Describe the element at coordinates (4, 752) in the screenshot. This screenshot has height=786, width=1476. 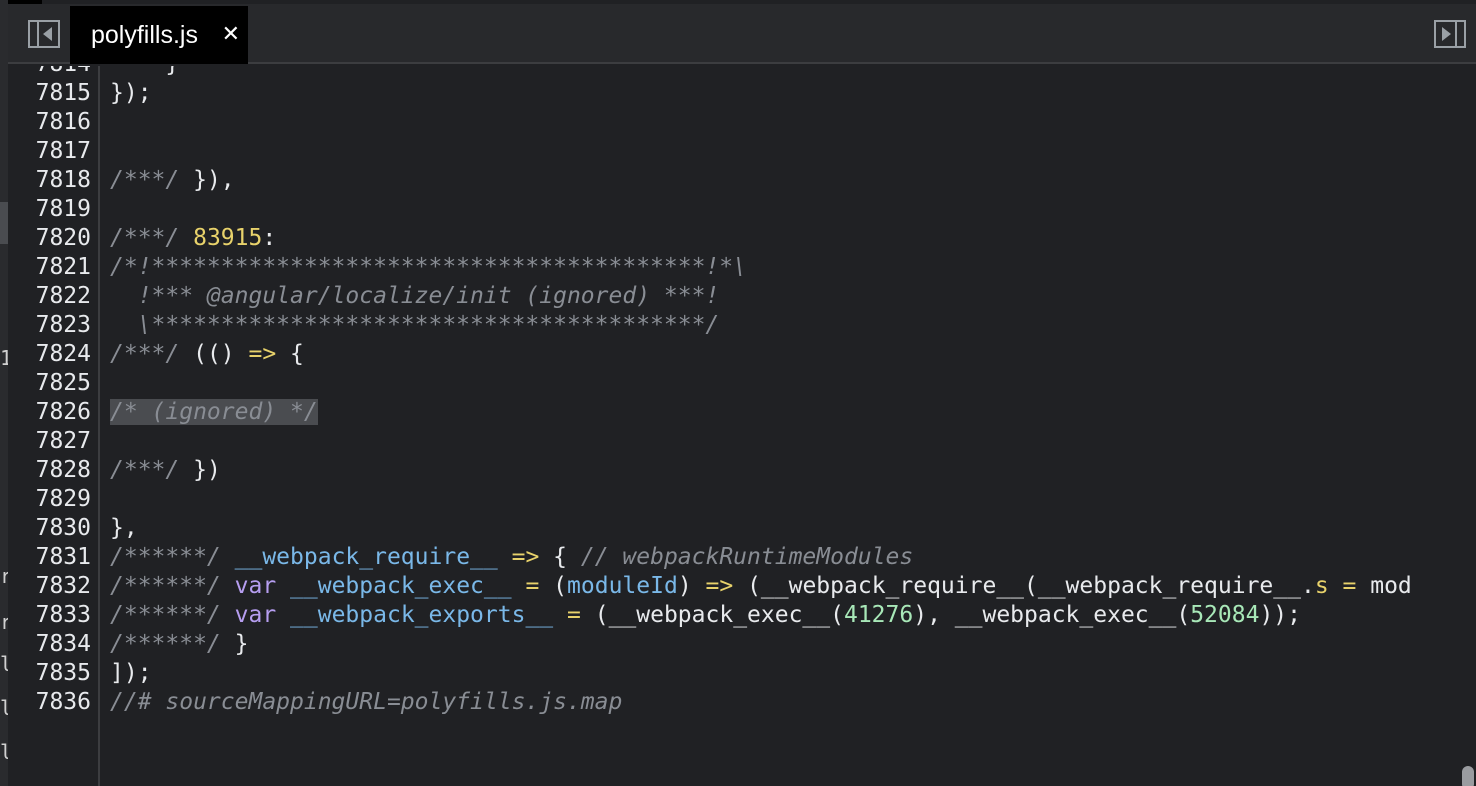
I see `navigator-glyph: l` at that location.